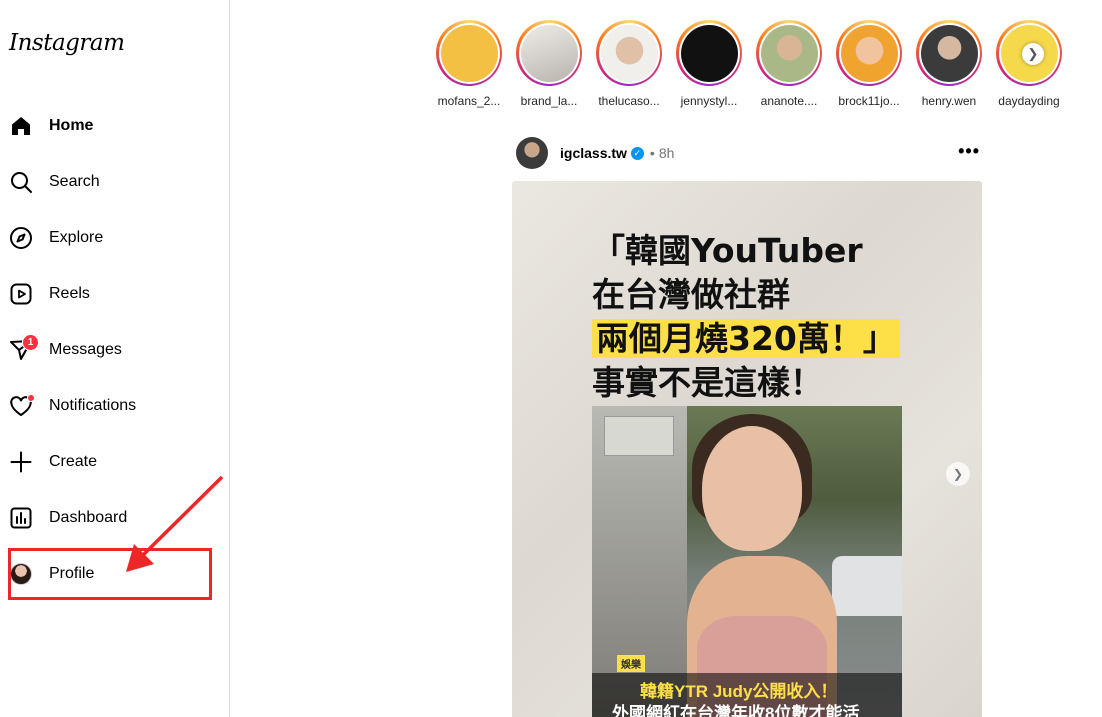  I want to click on story-username: henry.wen, so click(949, 101).